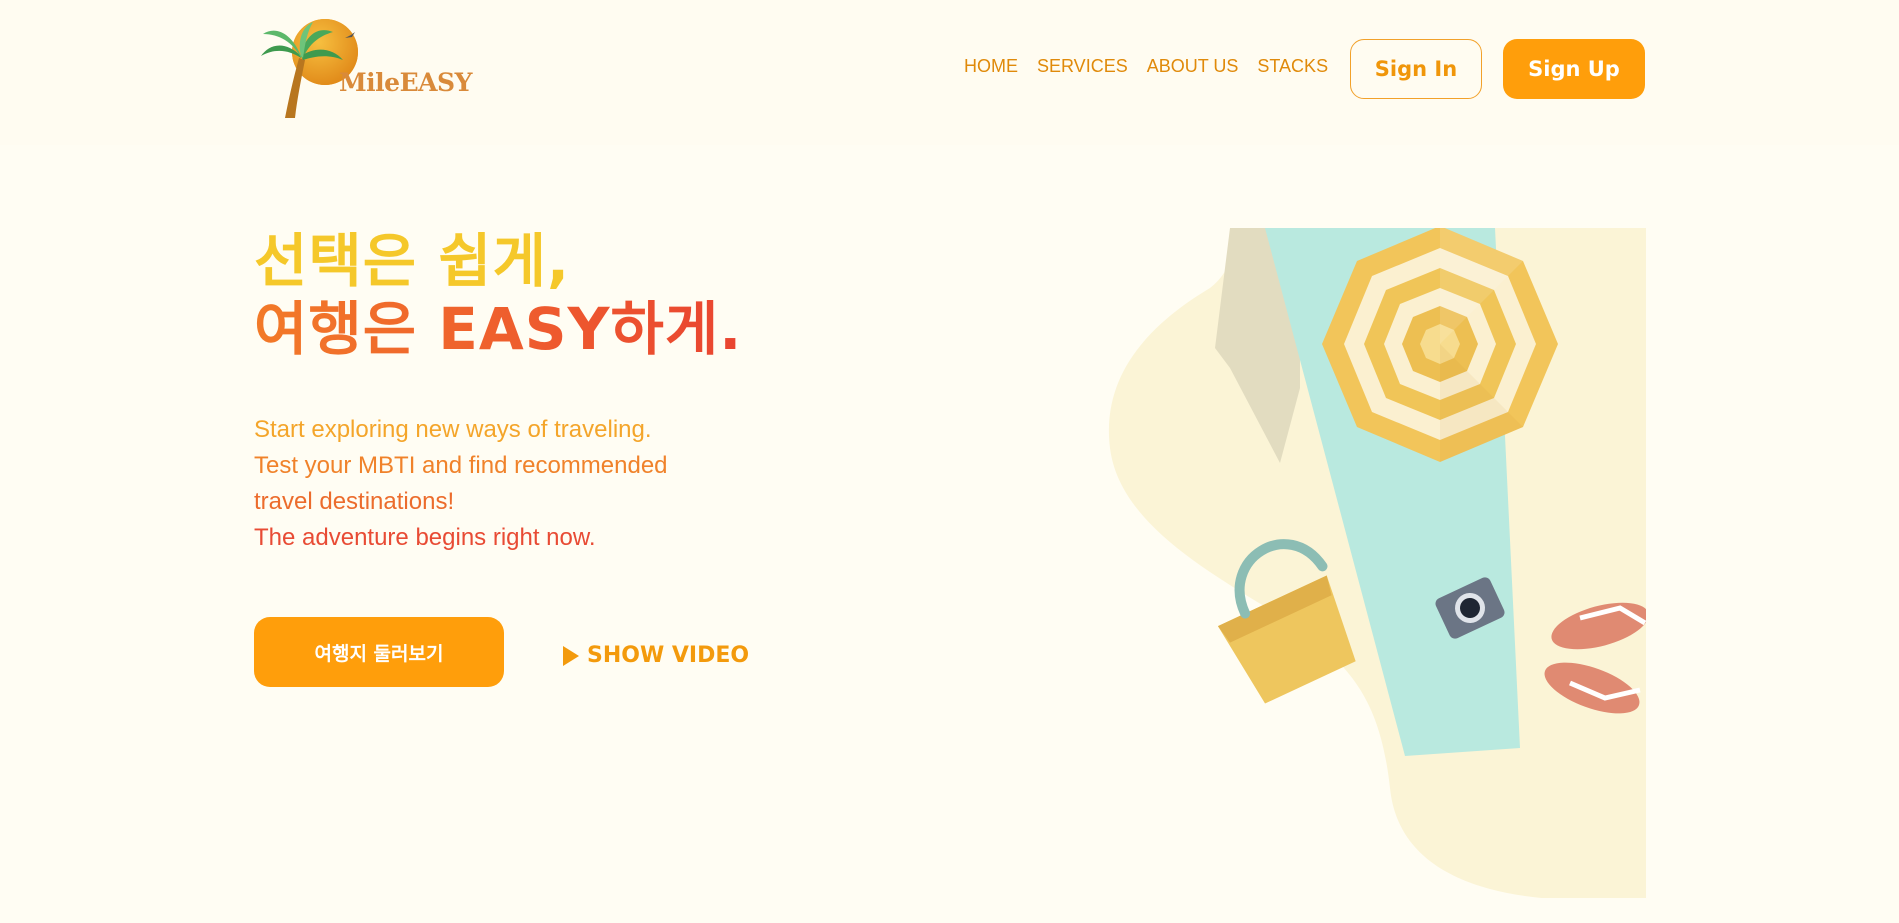  What do you see at coordinates (571, 655) in the screenshot?
I see `play-icon` at bounding box center [571, 655].